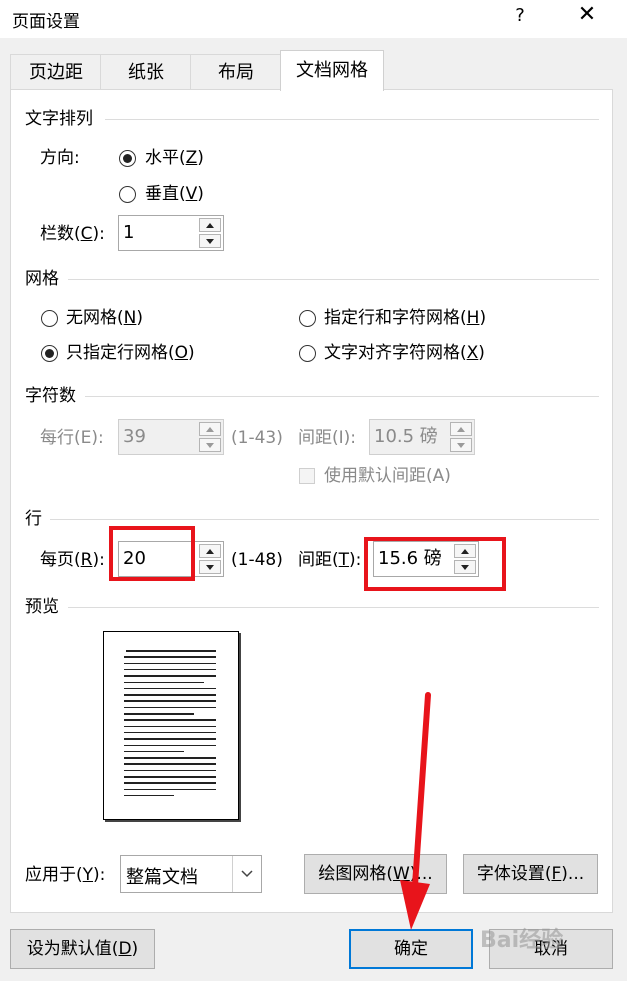 This screenshot has height=981, width=627. I want to click on columns-up-arrow-icon, so click(210, 225).